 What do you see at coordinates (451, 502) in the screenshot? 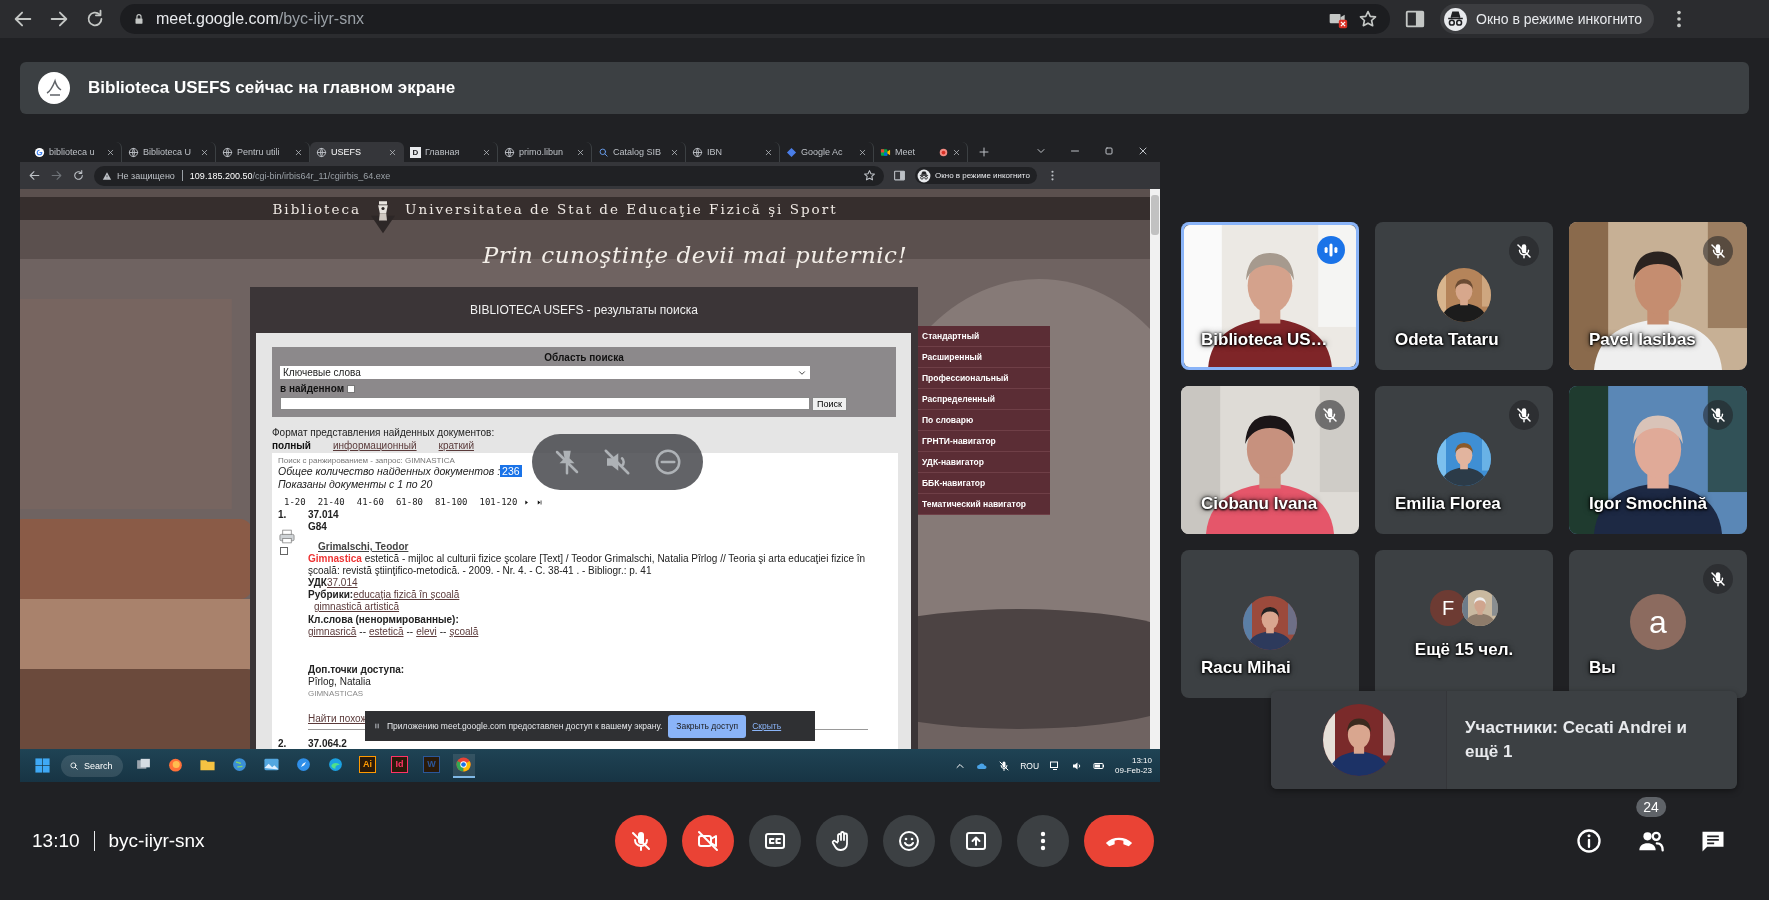
I see `page-link: 81-100` at bounding box center [451, 502].